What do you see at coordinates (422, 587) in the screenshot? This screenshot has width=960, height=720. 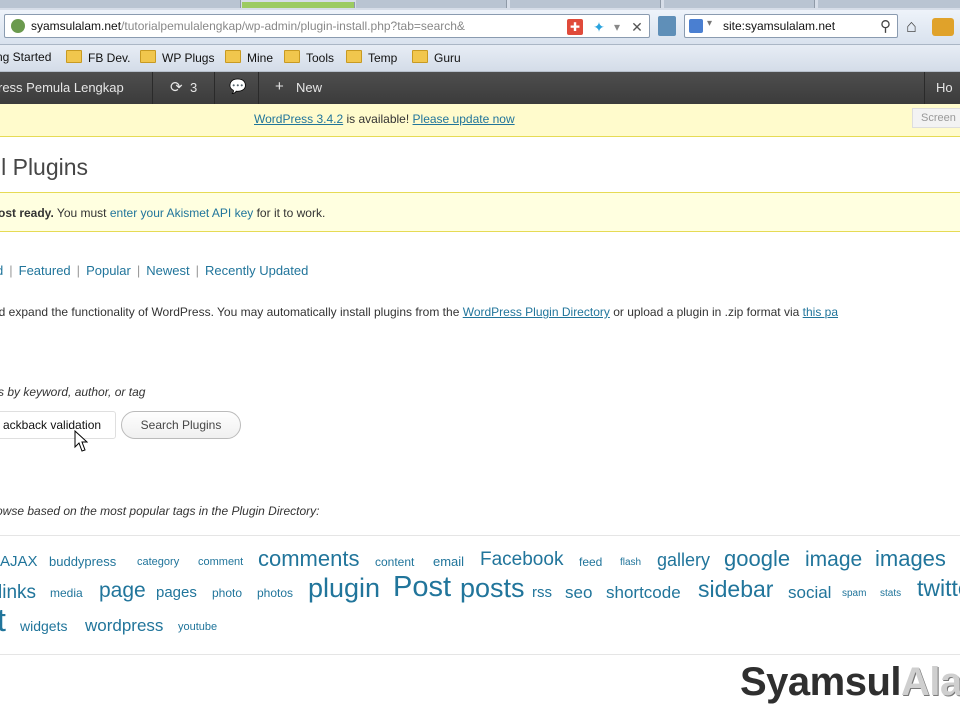 I see `tag-link: Post` at bounding box center [422, 587].